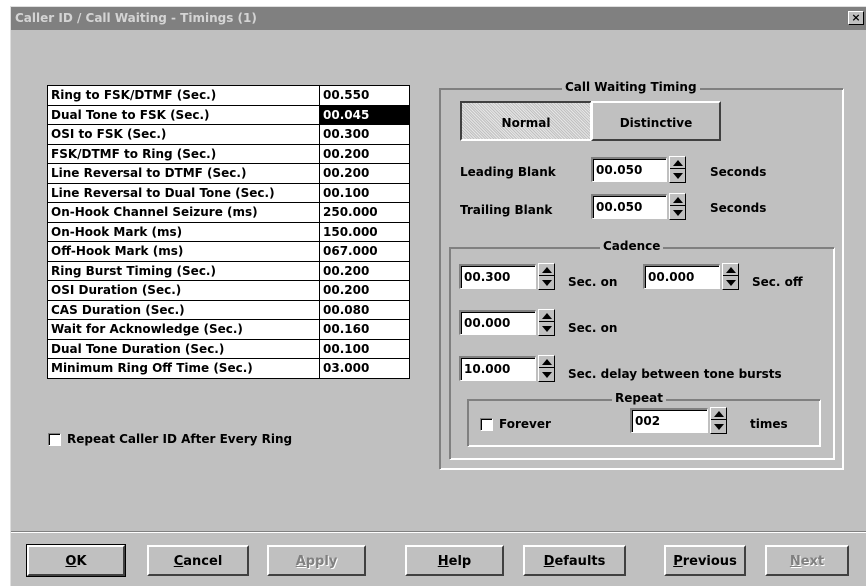  Describe the element at coordinates (54, 439) in the screenshot. I see `repeat-caller-id-checkbox` at that location.